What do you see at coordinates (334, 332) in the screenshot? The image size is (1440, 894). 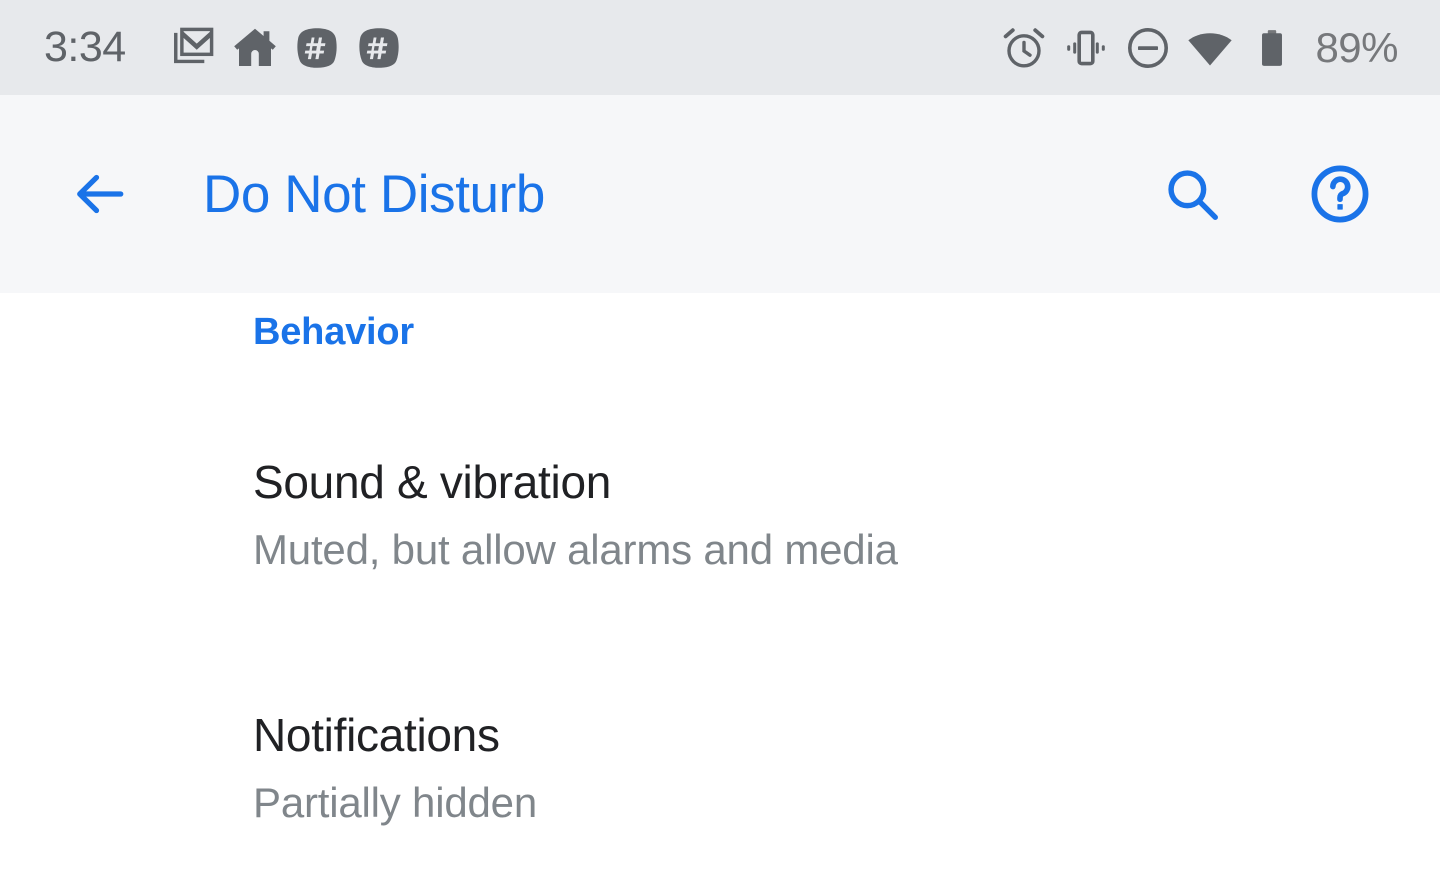 I see `section-header-behavior: Behavior` at bounding box center [334, 332].